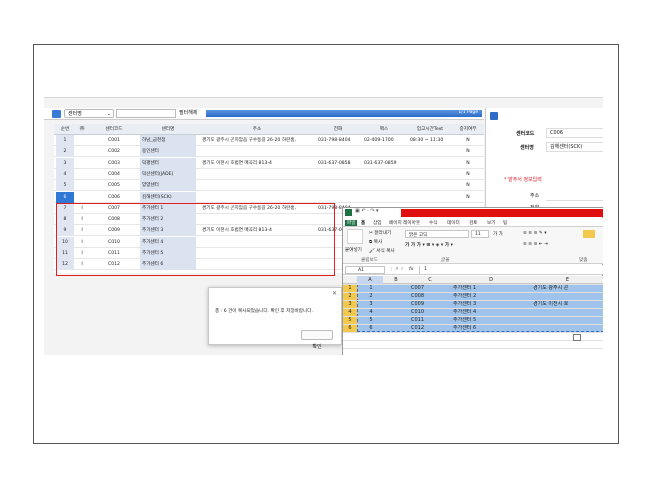  I want to click on center-name-field: 김해센터(SCK), so click(574, 147).